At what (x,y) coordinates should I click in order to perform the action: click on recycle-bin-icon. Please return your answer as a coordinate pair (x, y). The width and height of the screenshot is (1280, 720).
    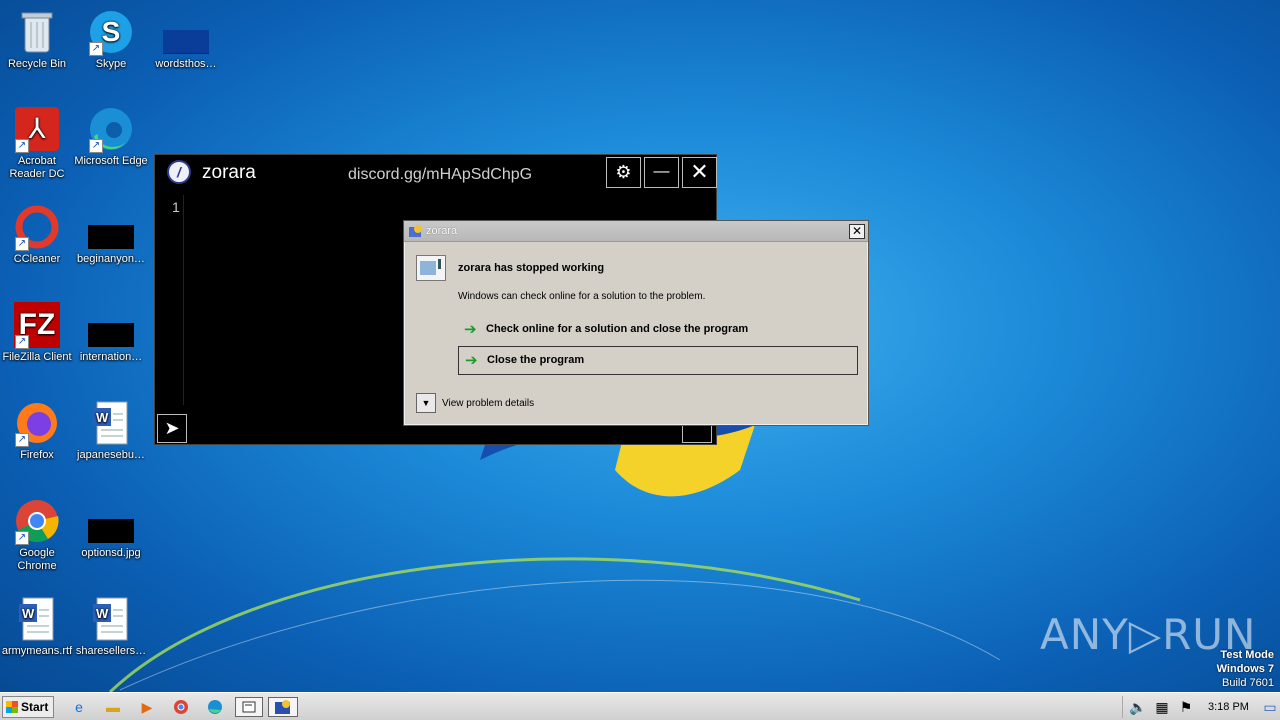
    Looking at the image, I should click on (37, 32).